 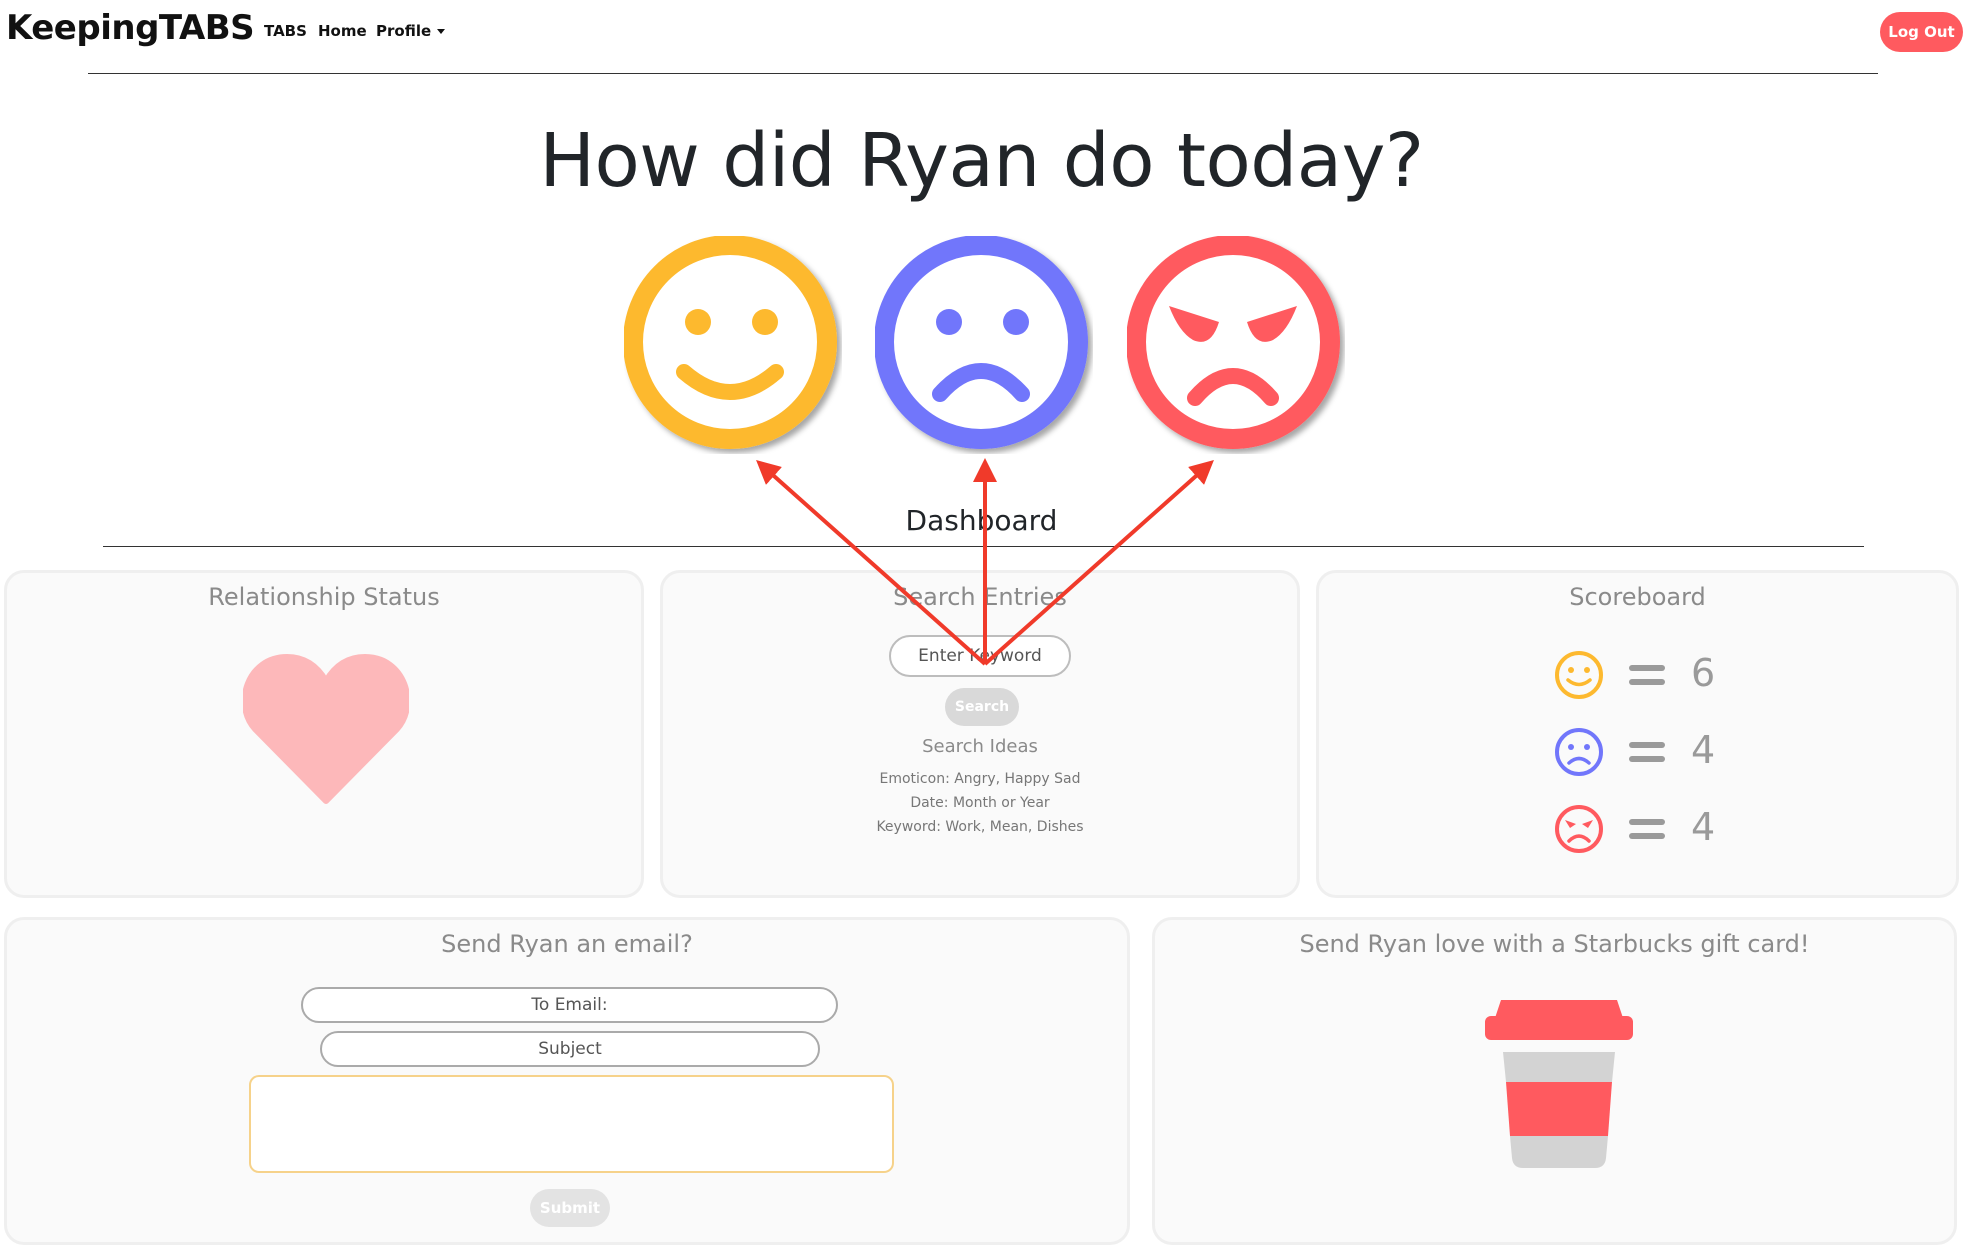 What do you see at coordinates (1559, 1086) in the screenshot?
I see `coffee-cup-icon` at bounding box center [1559, 1086].